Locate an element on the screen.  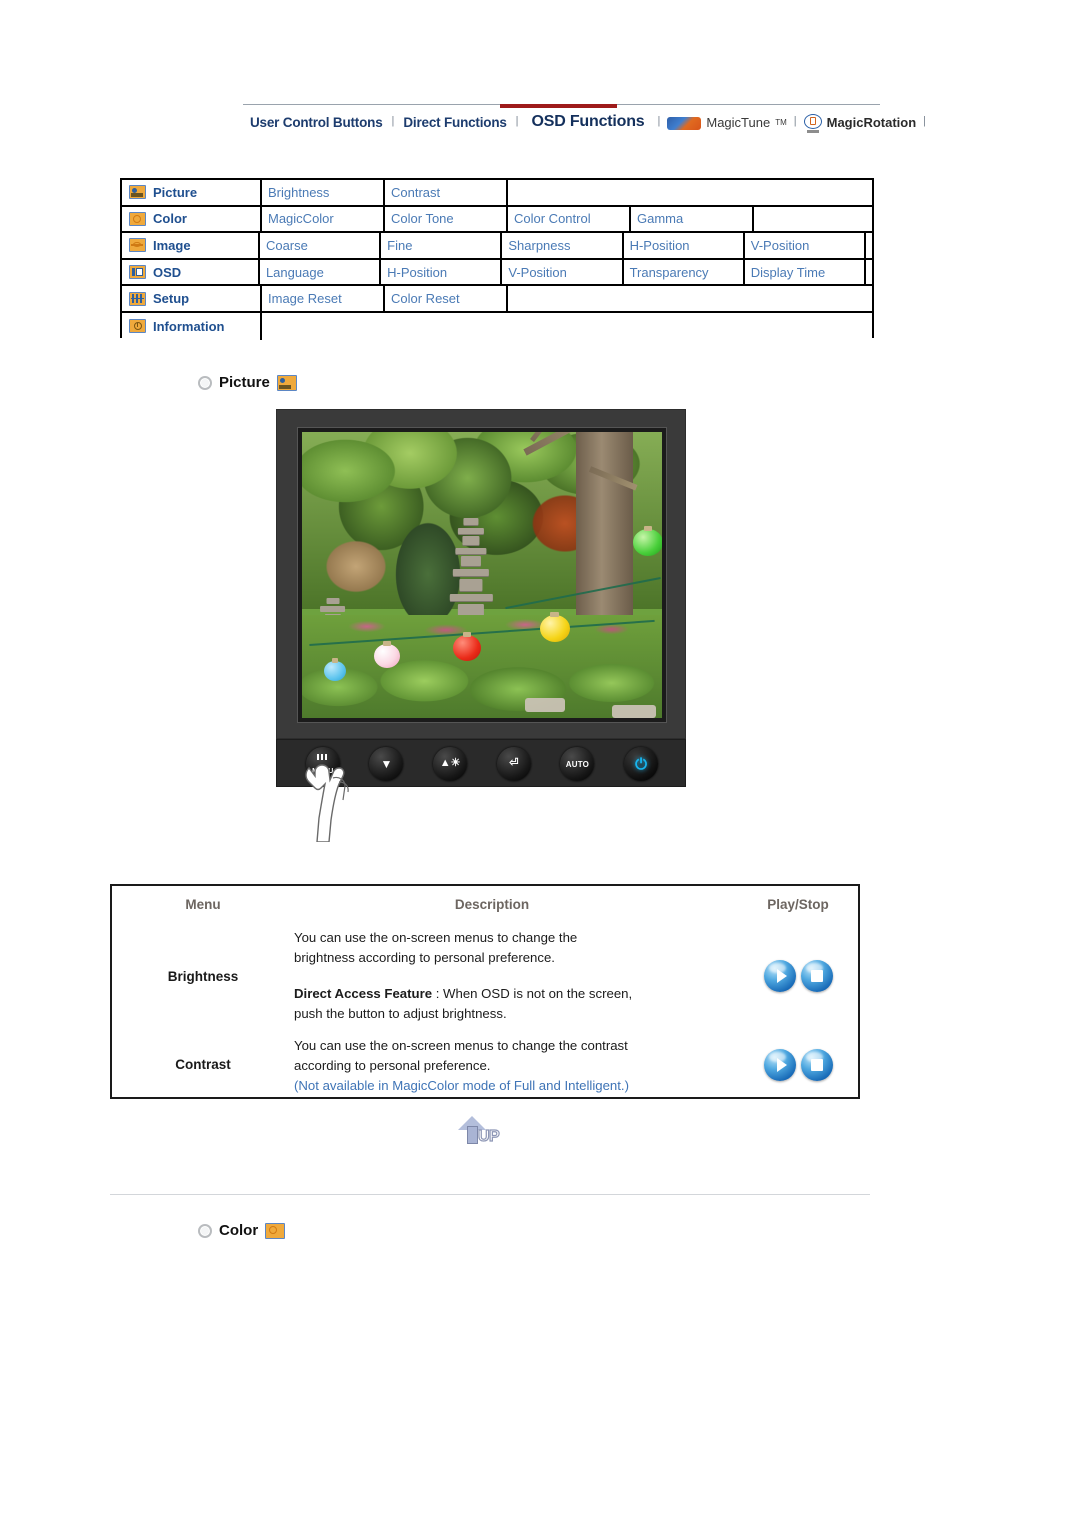
nav-item-direct-functions: Direct Functions is located at coordinates (454, 122).